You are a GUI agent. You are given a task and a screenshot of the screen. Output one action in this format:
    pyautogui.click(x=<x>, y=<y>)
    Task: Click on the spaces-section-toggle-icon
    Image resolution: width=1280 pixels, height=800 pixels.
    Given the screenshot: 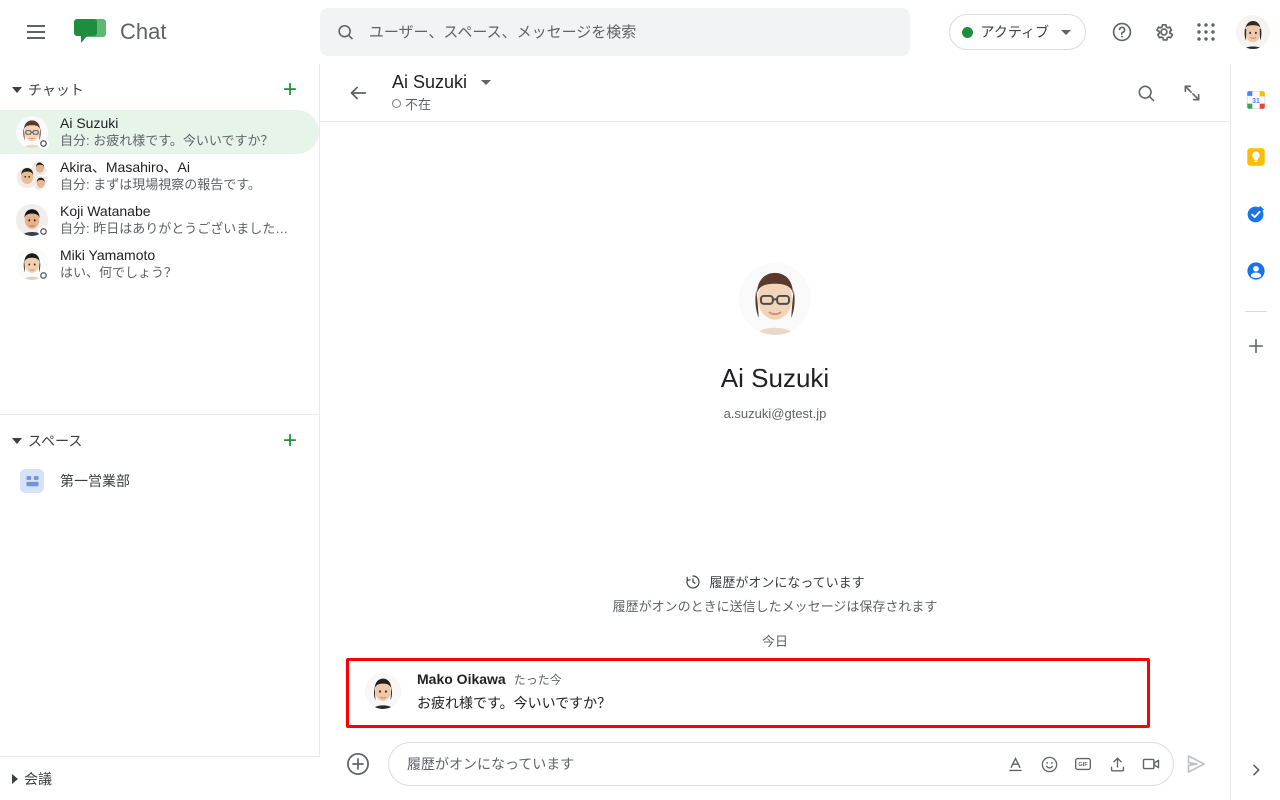 What is the action you would take?
    pyautogui.click(x=17, y=441)
    